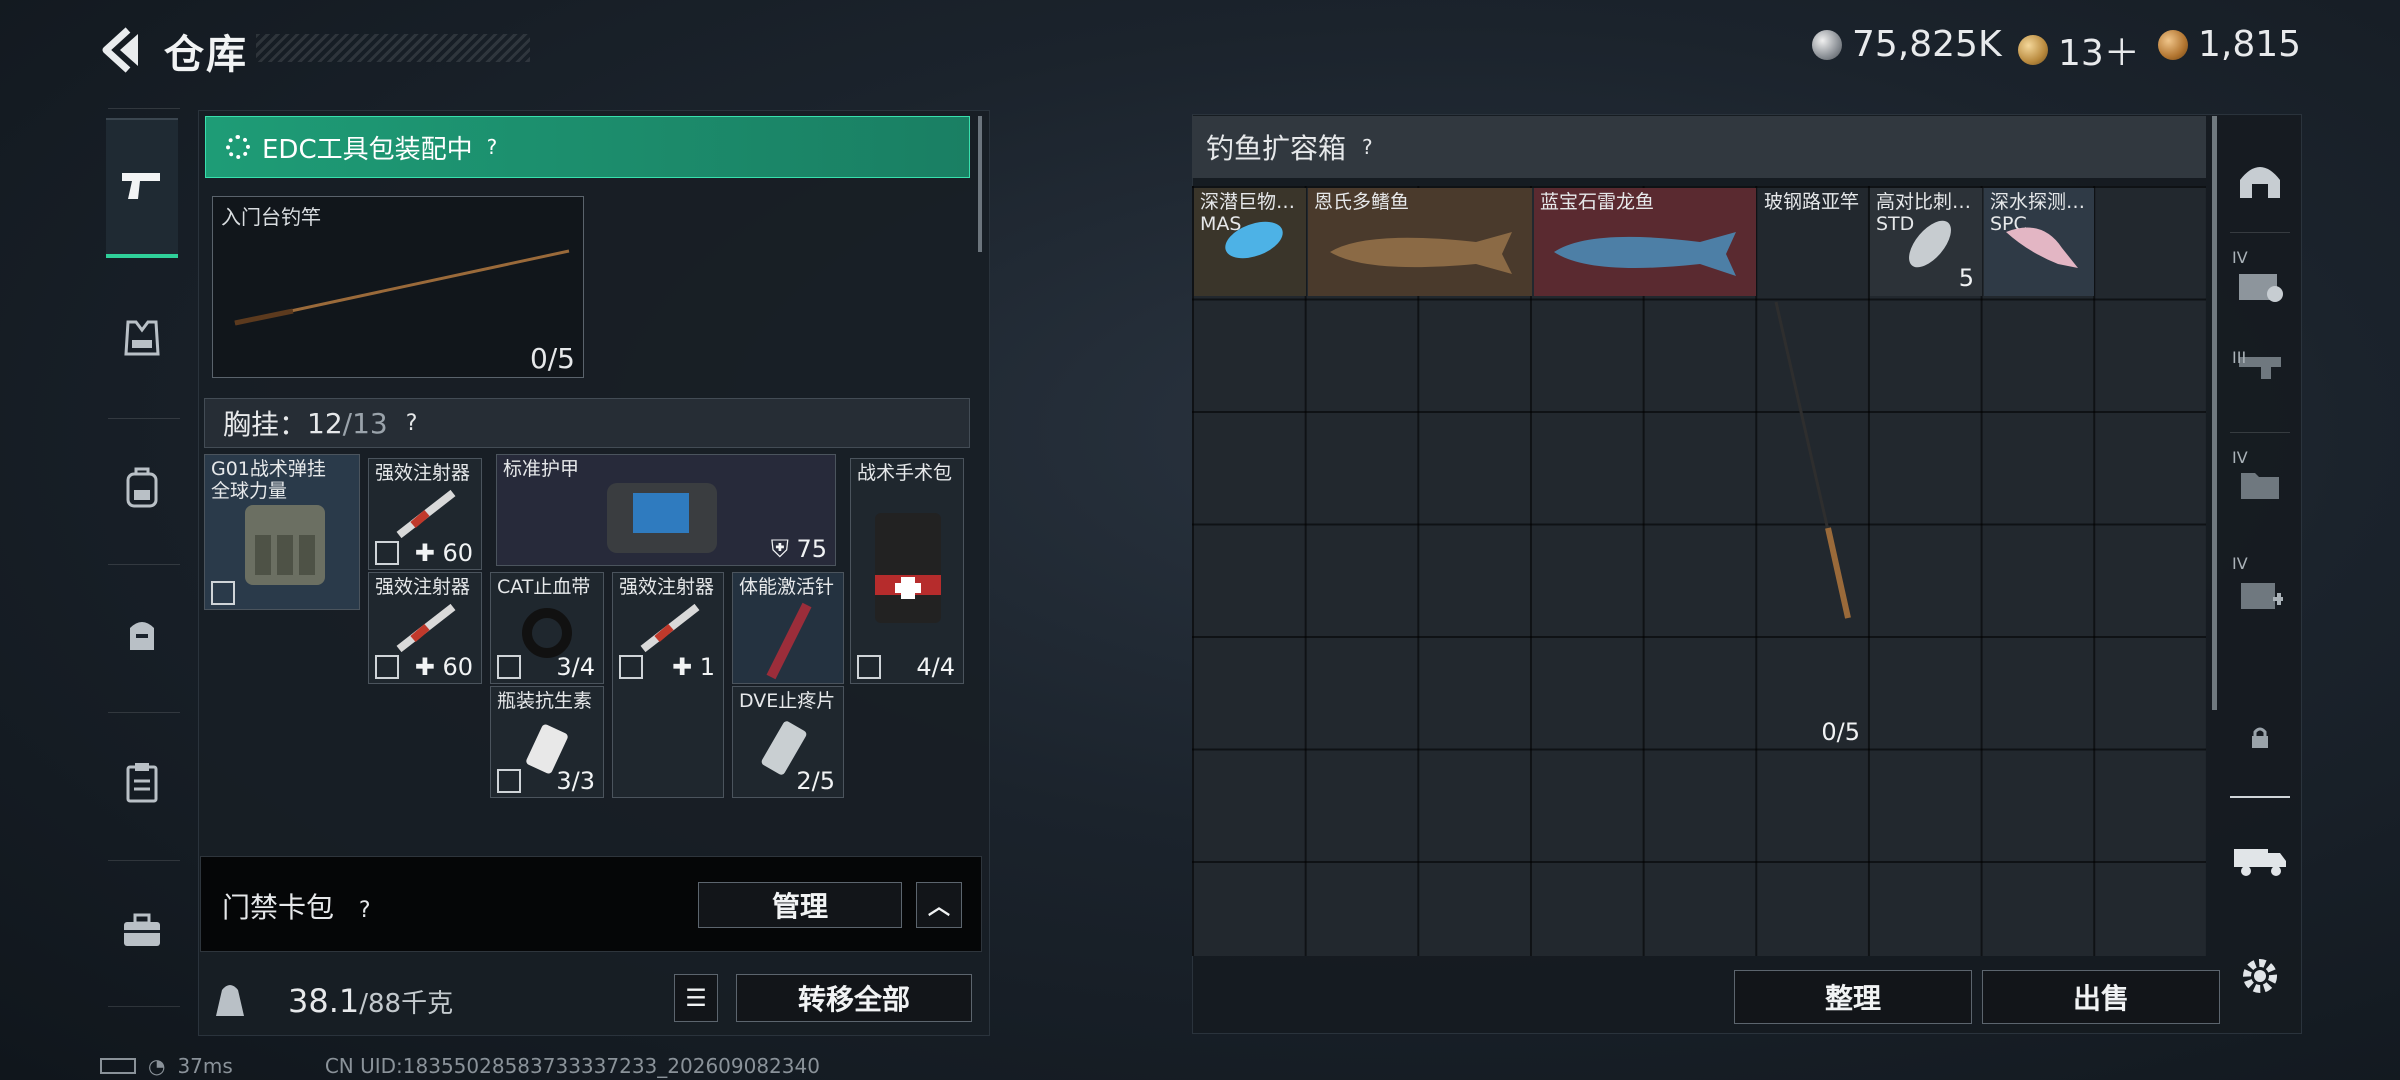 Image resolution: width=2400 pixels, height=1080 pixels. What do you see at coordinates (398, 287) in the screenshot?
I see `fishing-rod-slot: 入门台钓竿 0/5` at bounding box center [398, 287].